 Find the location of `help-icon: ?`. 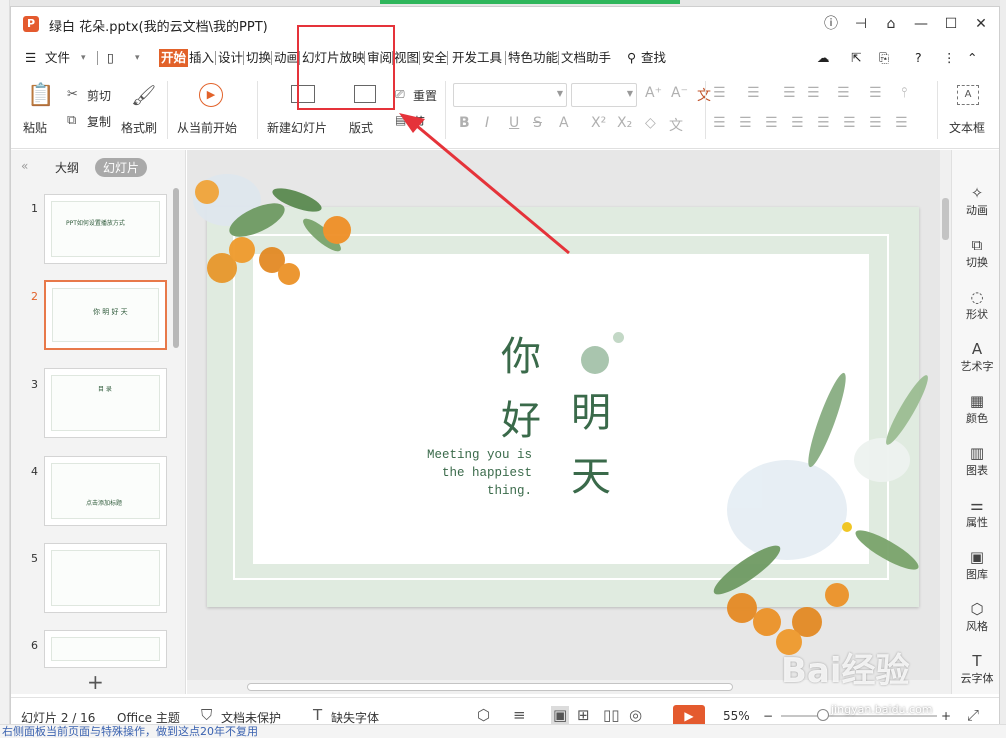

help-icon: ? is located at coordinates (918, 58).